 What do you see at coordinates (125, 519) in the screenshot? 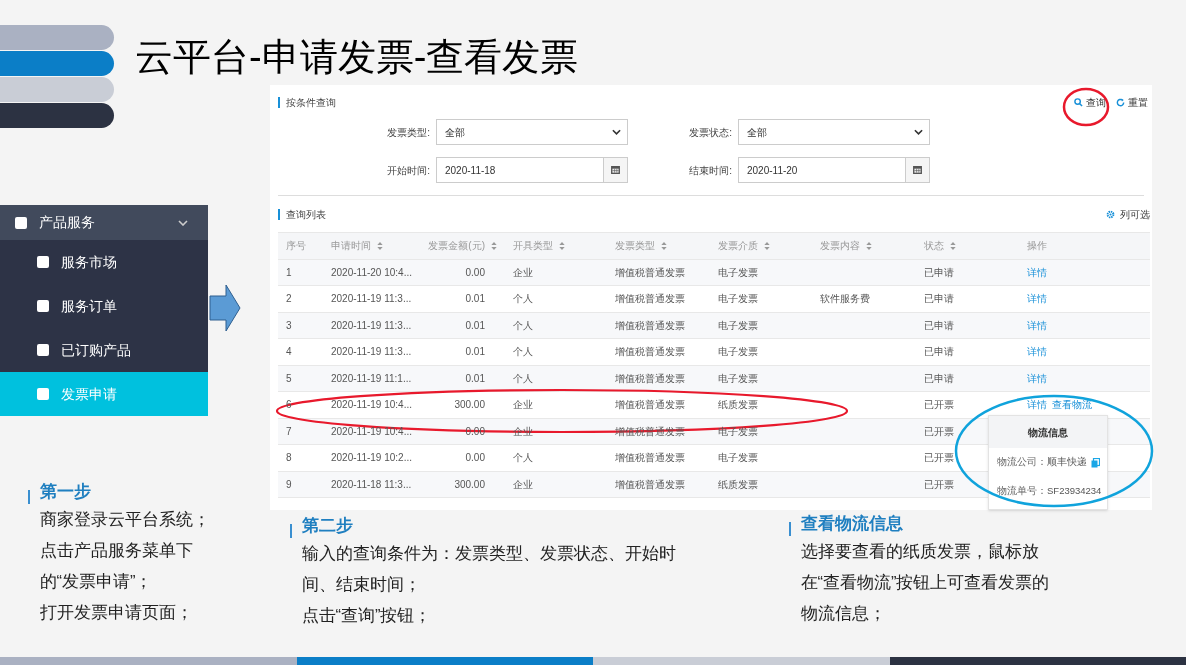
I see `step-text: 商家登录云平台系统；` at bounding box center [125, 519].